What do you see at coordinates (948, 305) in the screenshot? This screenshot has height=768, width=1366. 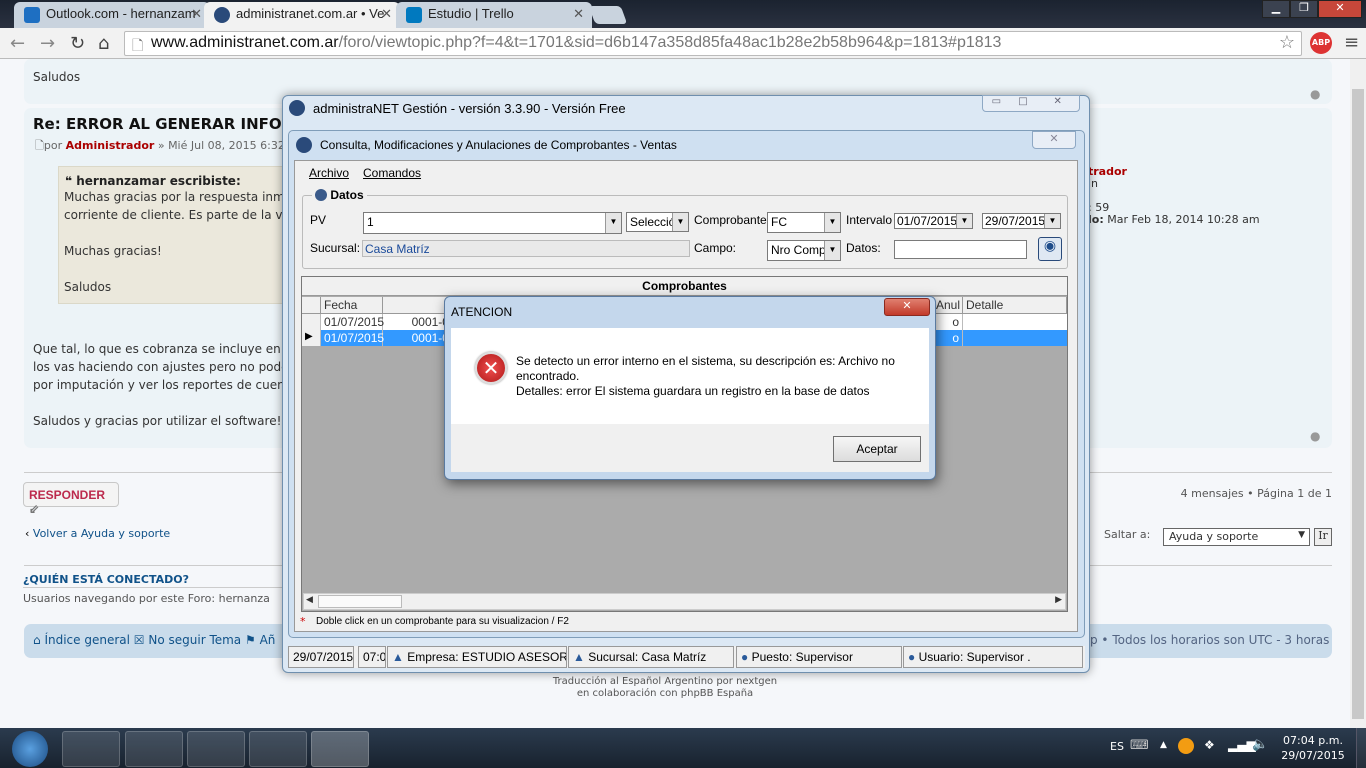 I see `column-anul: Anul` at bounding box center [948, 305].